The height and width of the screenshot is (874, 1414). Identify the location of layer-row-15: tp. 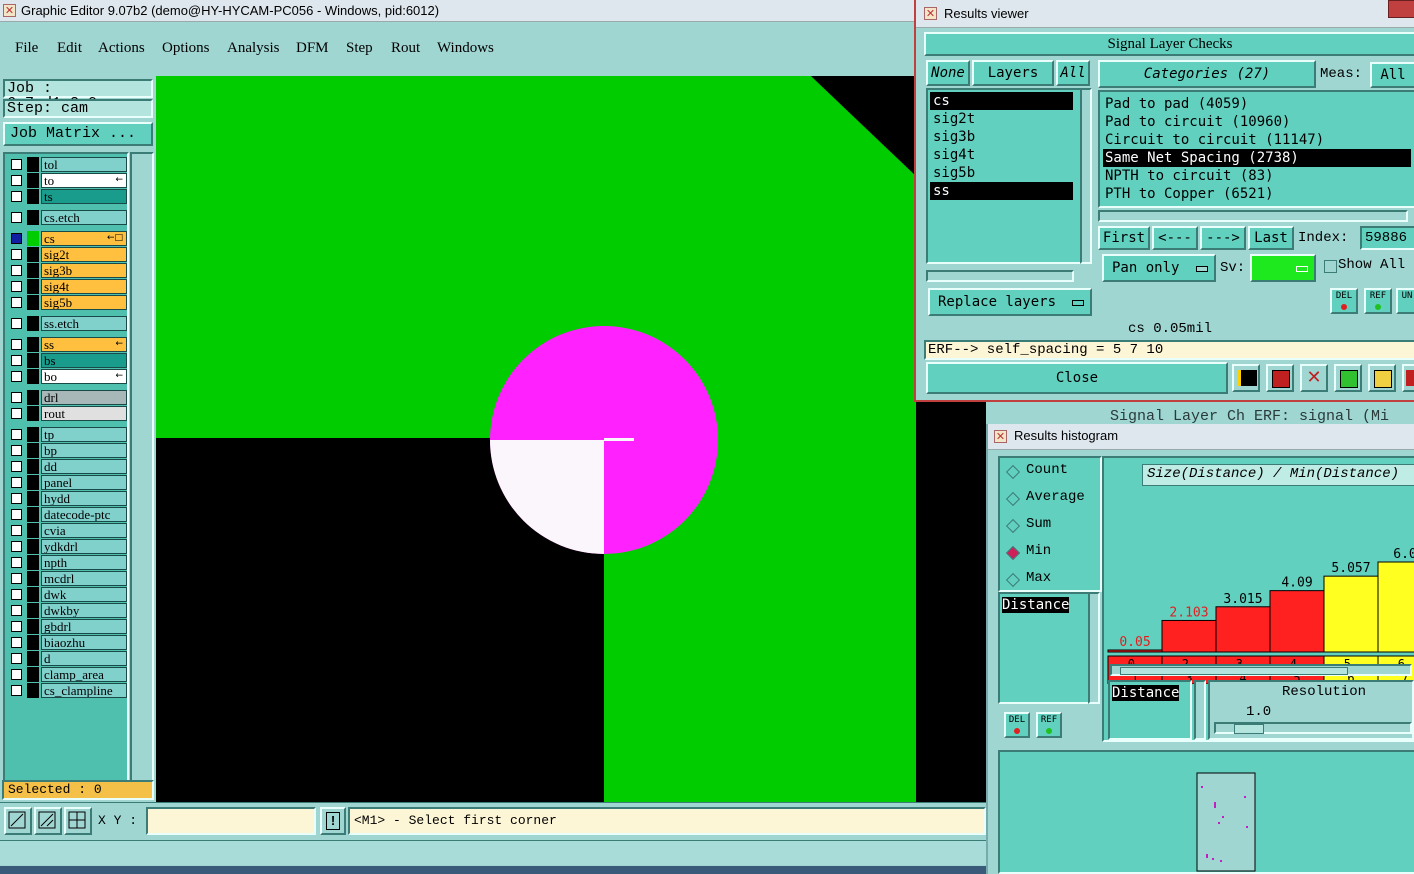
(67, 434).